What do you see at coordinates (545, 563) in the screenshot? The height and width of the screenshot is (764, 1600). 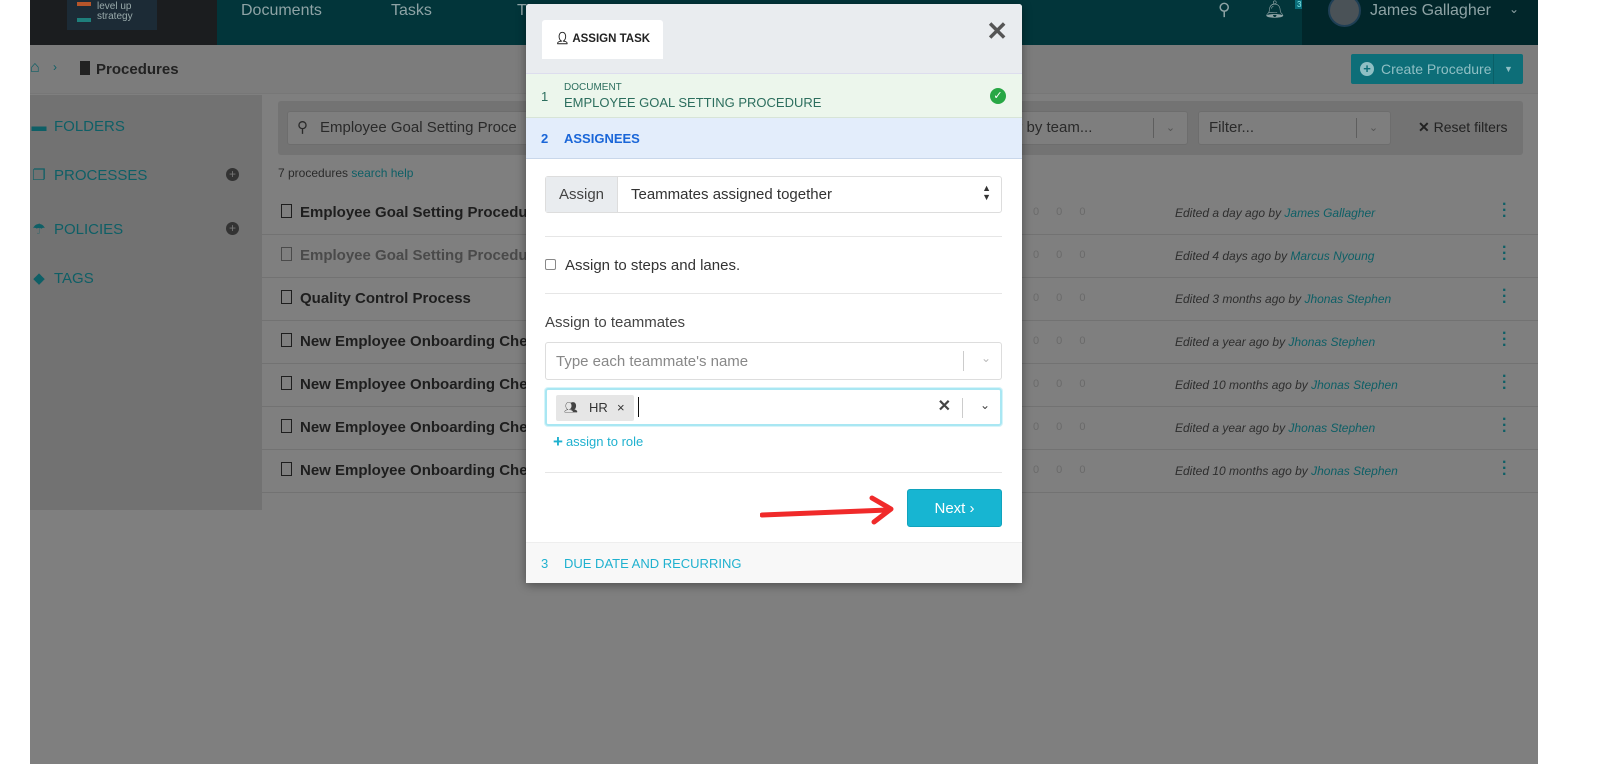 I see `step-number: 3` at bounding box center [545, 563].